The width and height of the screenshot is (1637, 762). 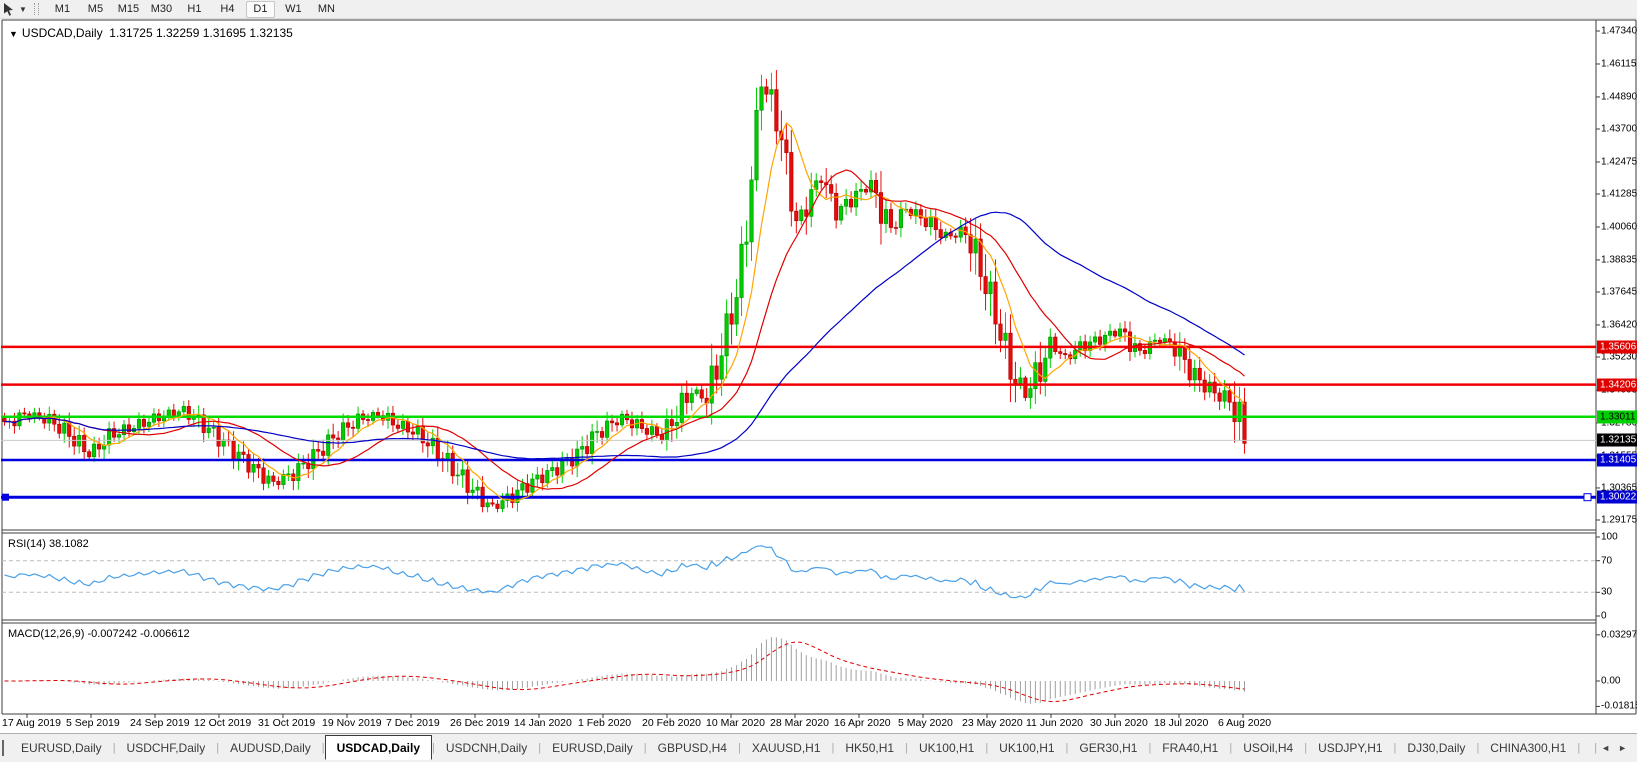 I want to click on price-tag-1.33011: 1.33011, so click(x=1617, y=417).